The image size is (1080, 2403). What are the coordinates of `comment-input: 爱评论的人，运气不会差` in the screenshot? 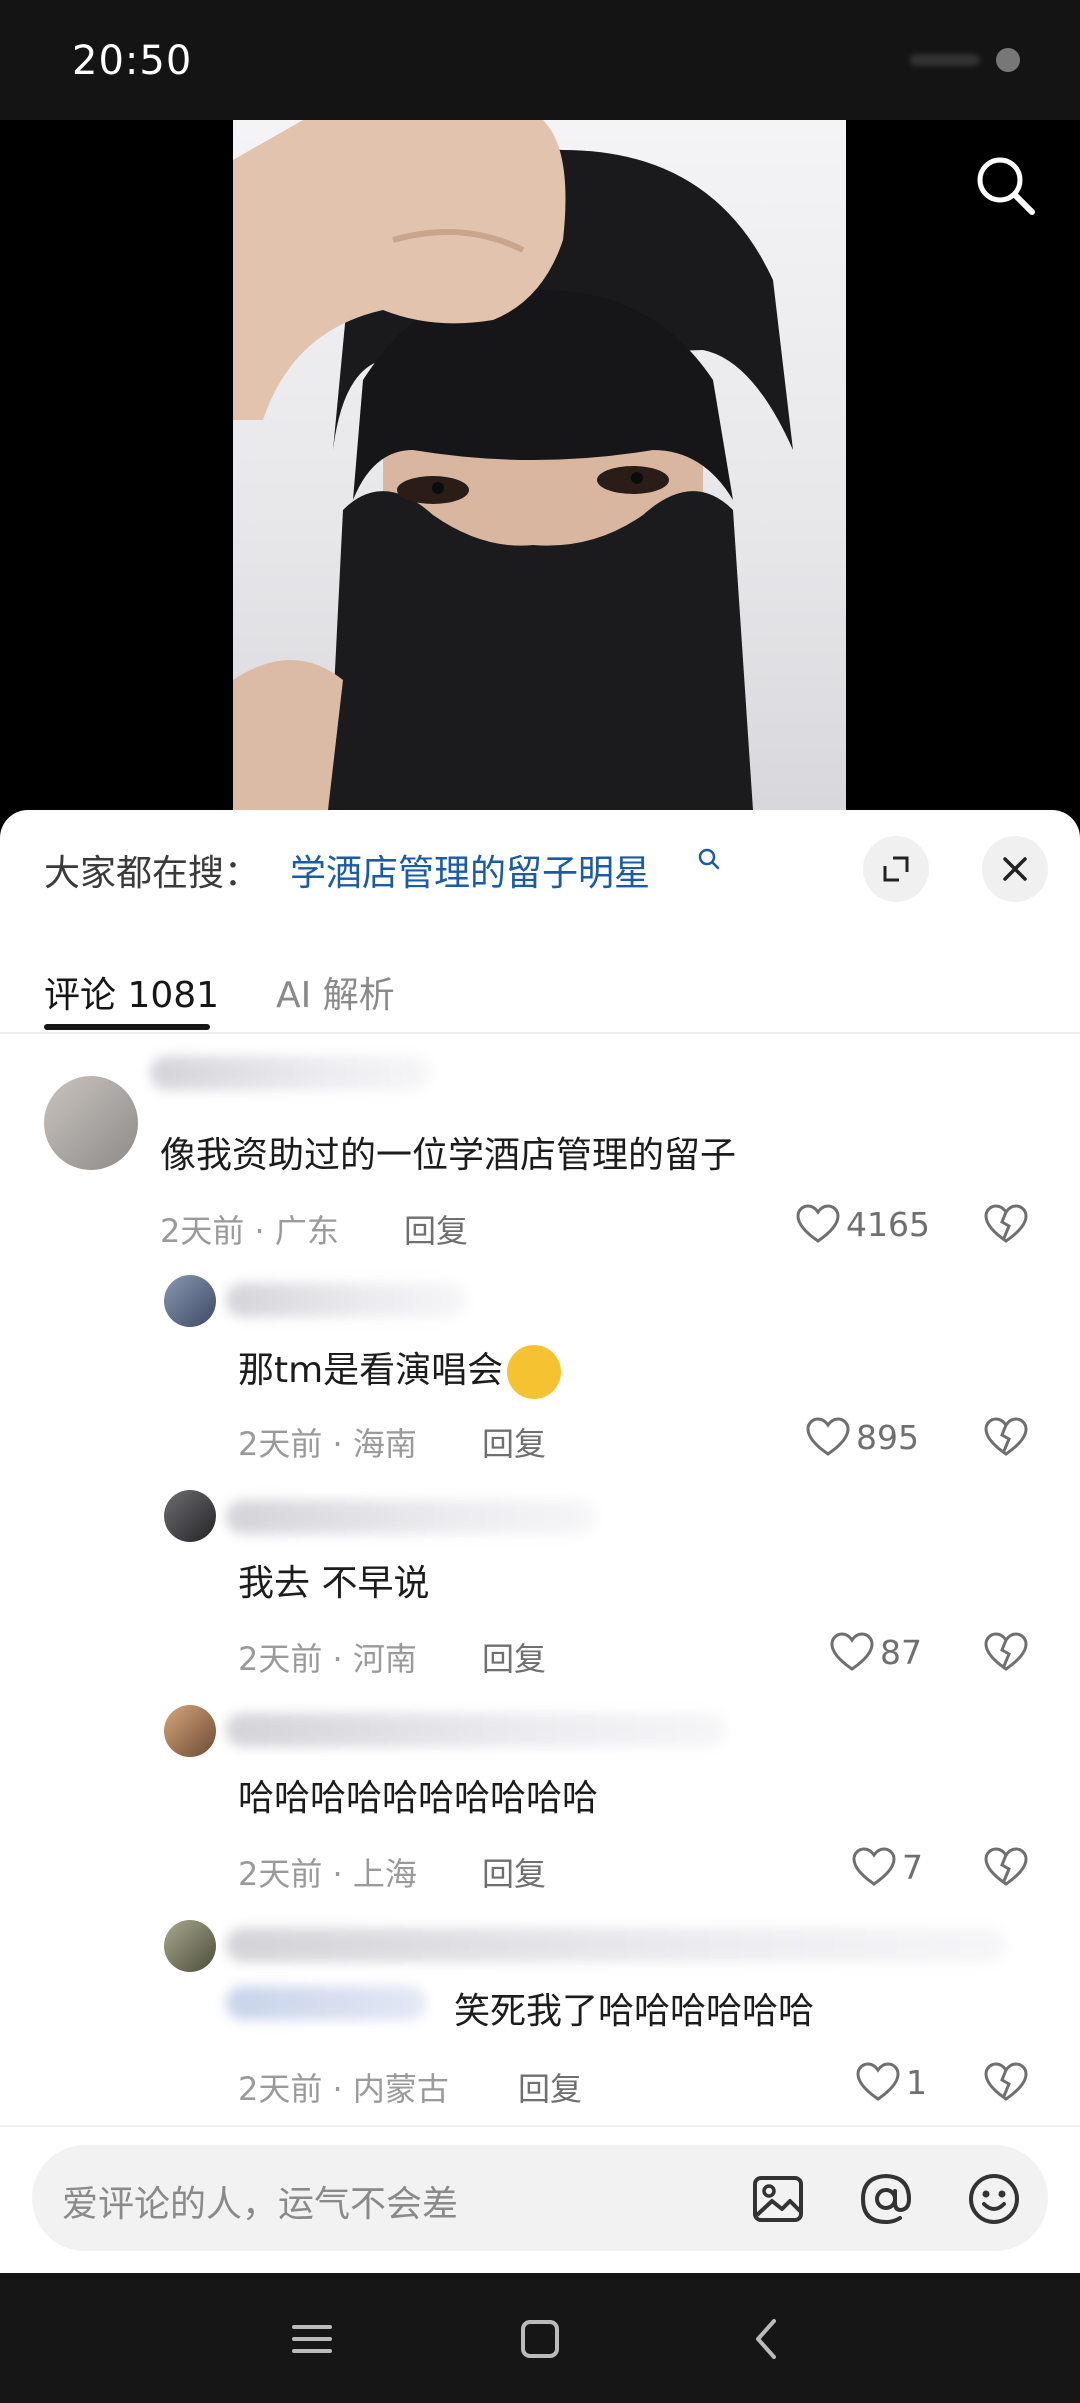 It's located at (540, 2198).